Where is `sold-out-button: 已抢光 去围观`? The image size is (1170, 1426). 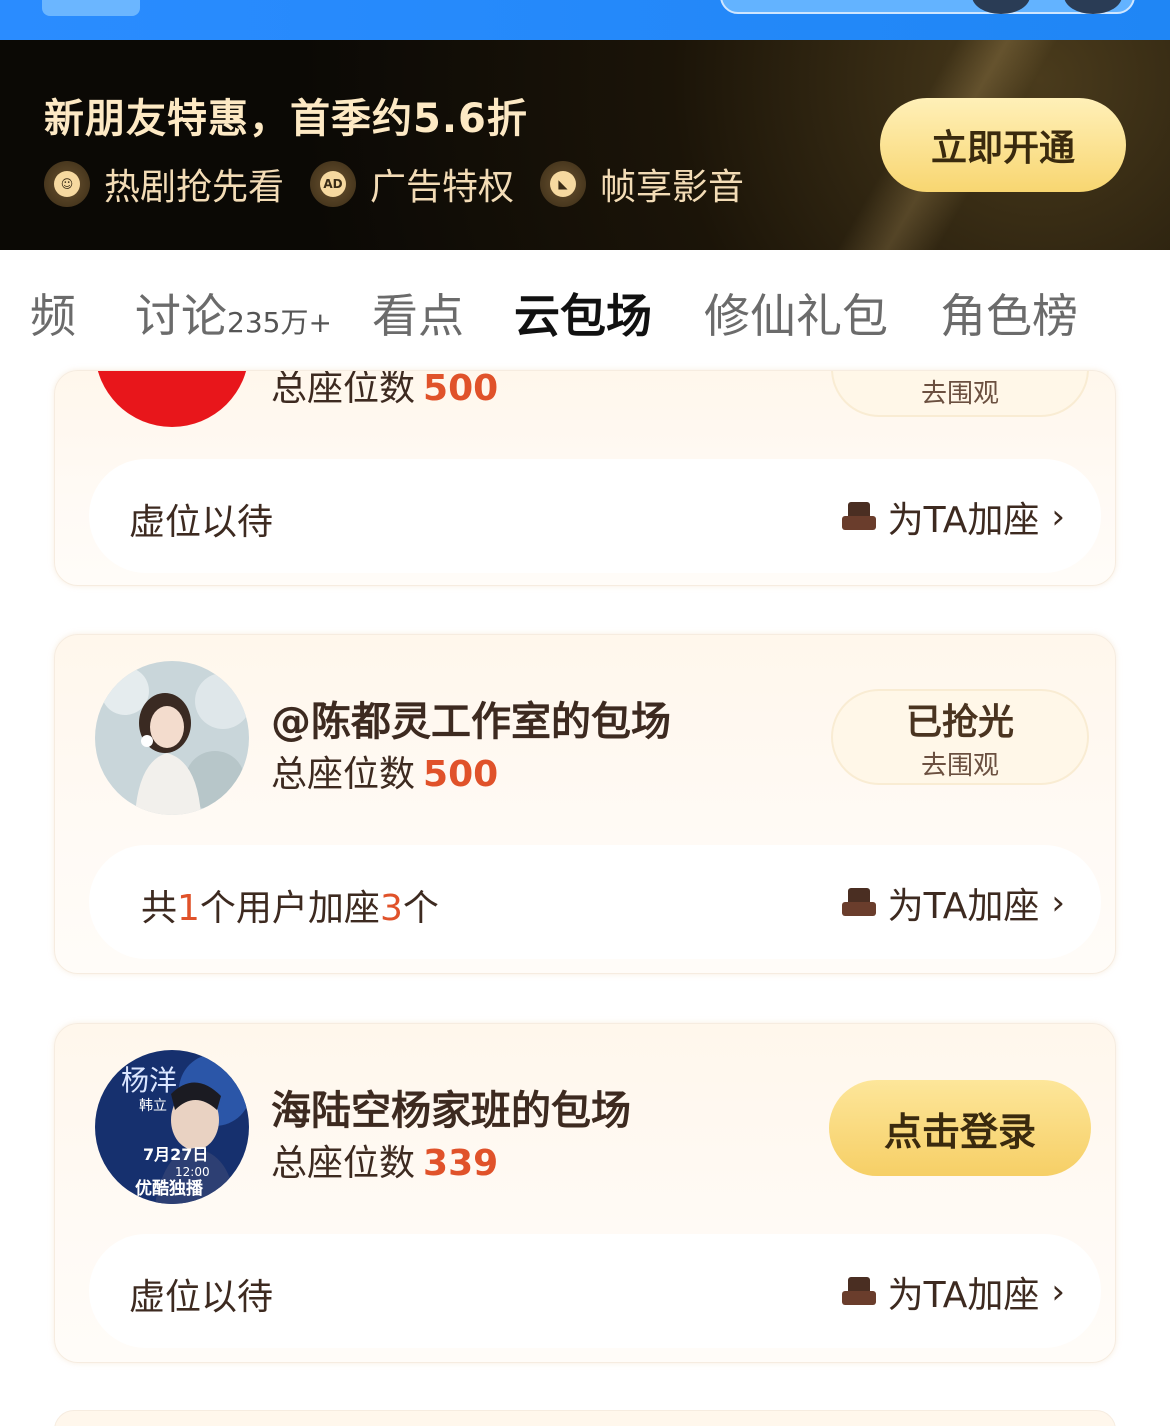 sold-out-button: 已抢光 去围观 is located at coordinates (960, 737).